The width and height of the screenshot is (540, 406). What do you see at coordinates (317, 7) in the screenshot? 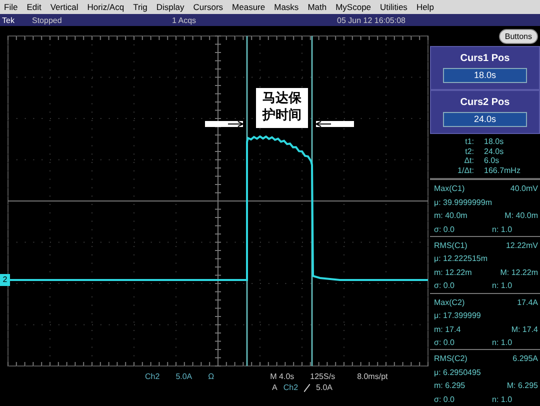
I see `menu-item: Math` at bounding box center [317, 7].